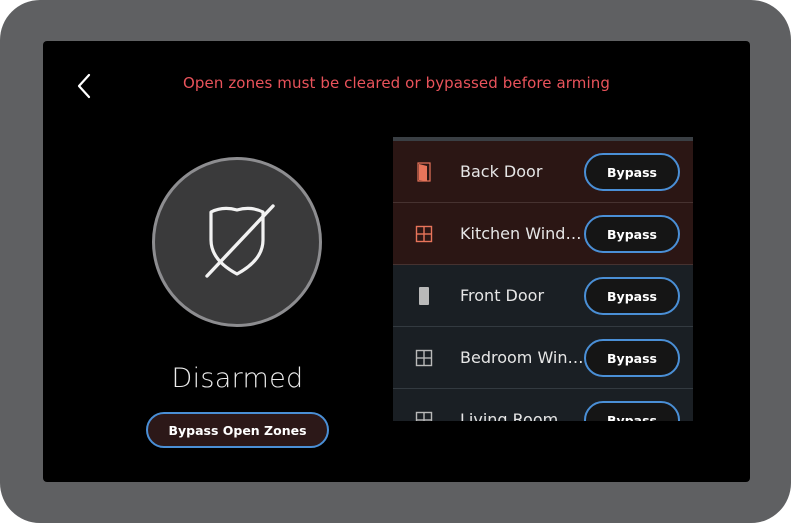 The image size is (791, 523). What do you see at coordinates (240, 241) in the screenshot?
I see `shield-disarmed-icon` at bounding box center [240, 241].